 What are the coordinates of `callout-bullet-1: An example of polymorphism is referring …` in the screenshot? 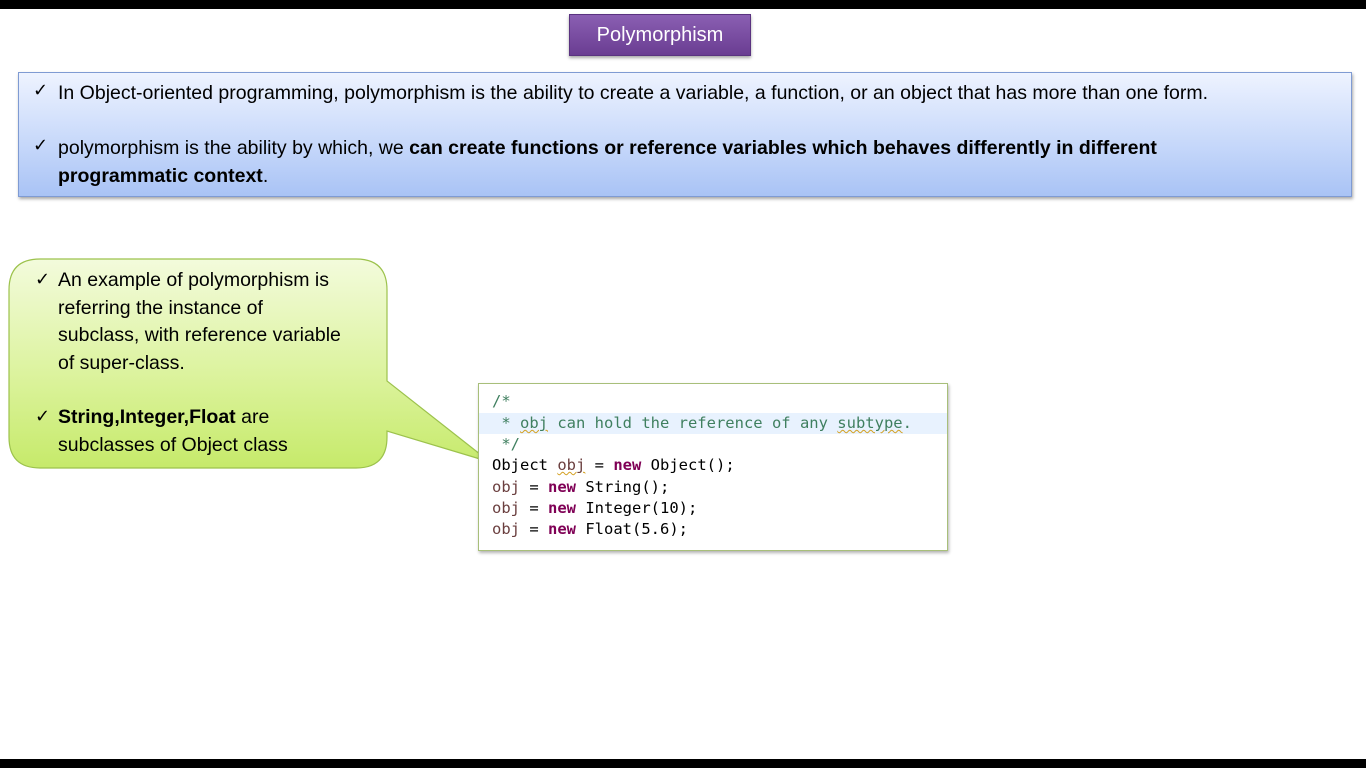 It's located at (199, 322).